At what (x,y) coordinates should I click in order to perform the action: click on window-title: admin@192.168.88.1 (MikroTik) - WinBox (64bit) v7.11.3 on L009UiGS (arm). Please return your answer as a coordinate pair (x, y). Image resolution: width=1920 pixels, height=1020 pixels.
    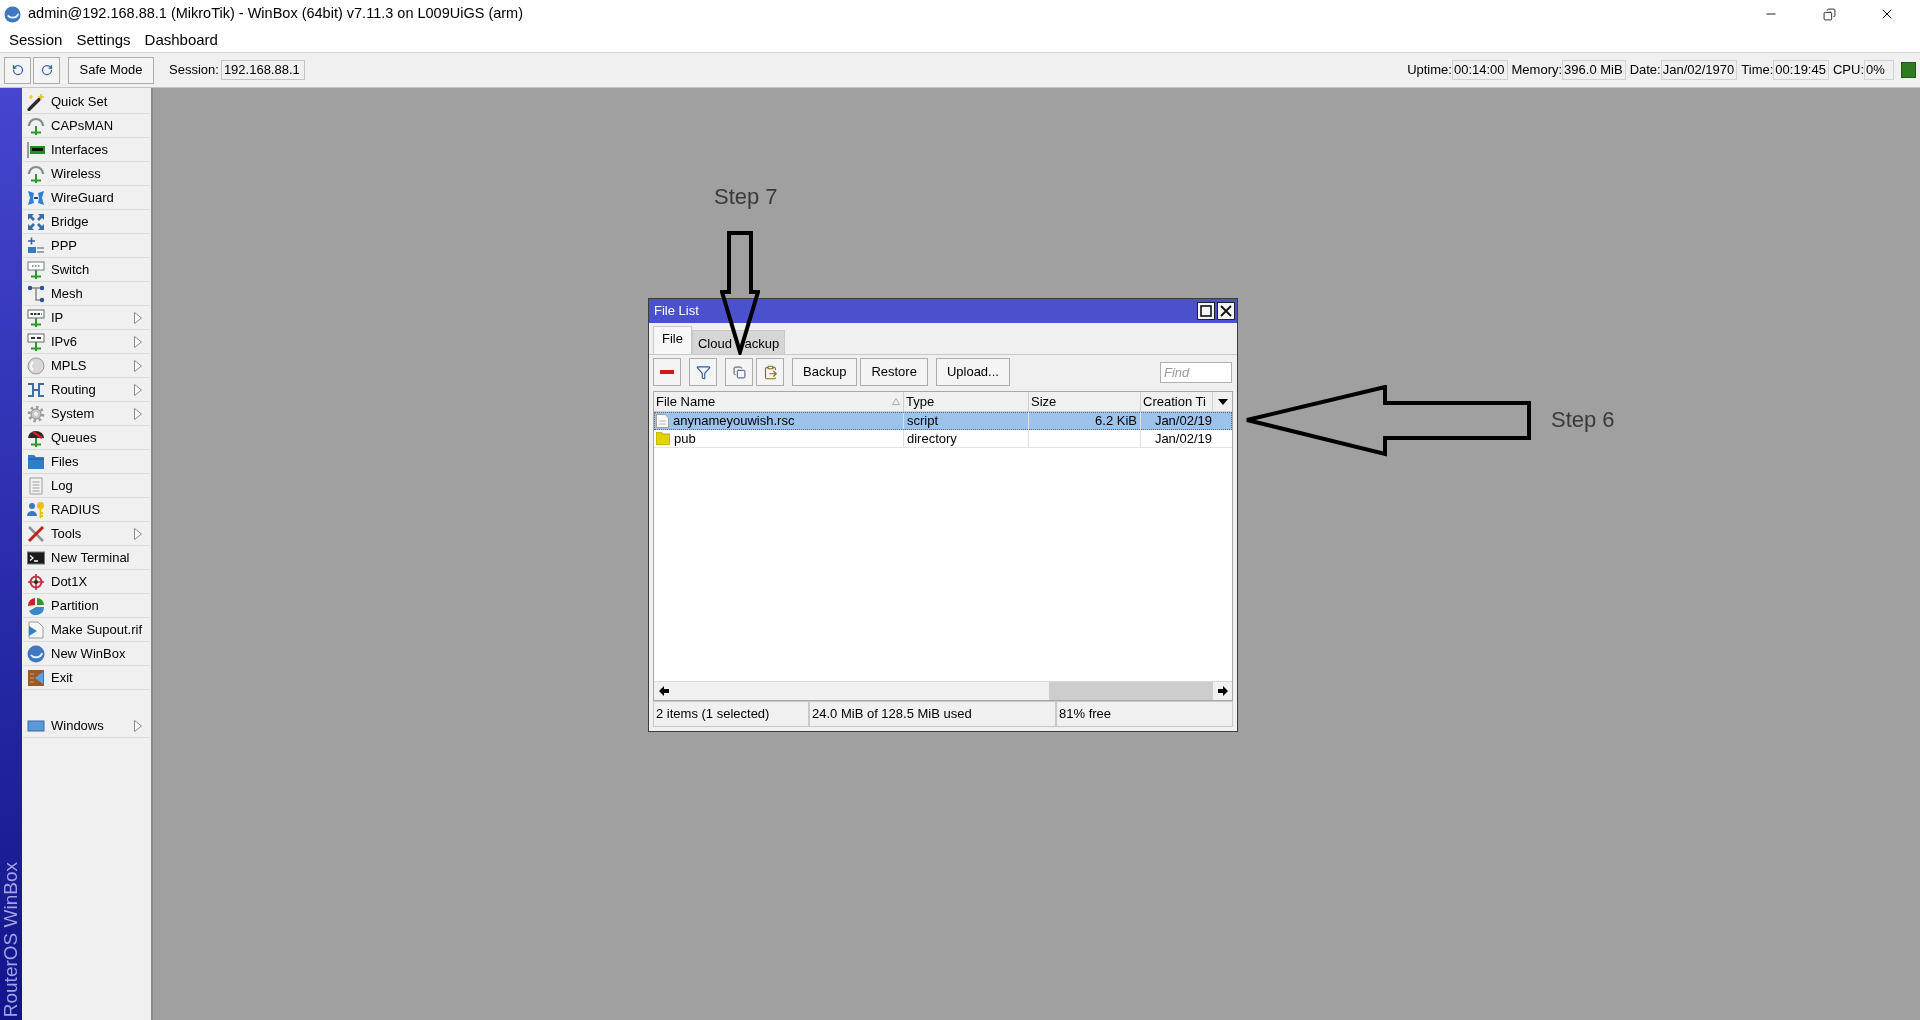
    Looking at the image, I should click on (276, 14).